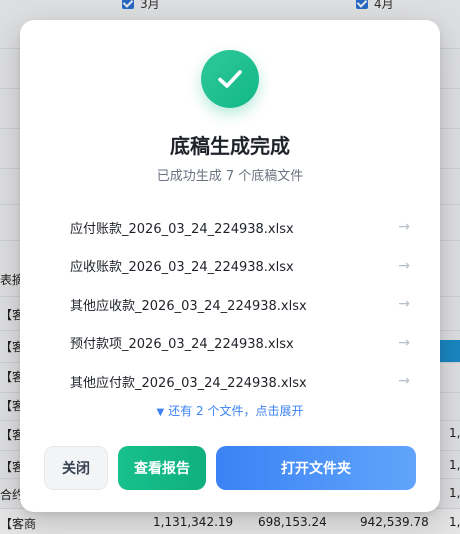 Image resolution: width=460 pixels, height=534 pixels. What do you see at coordinates (162, 468) in the screenshot?
I see `view-report-button: 查看报告` at bounding box center [162, 468].